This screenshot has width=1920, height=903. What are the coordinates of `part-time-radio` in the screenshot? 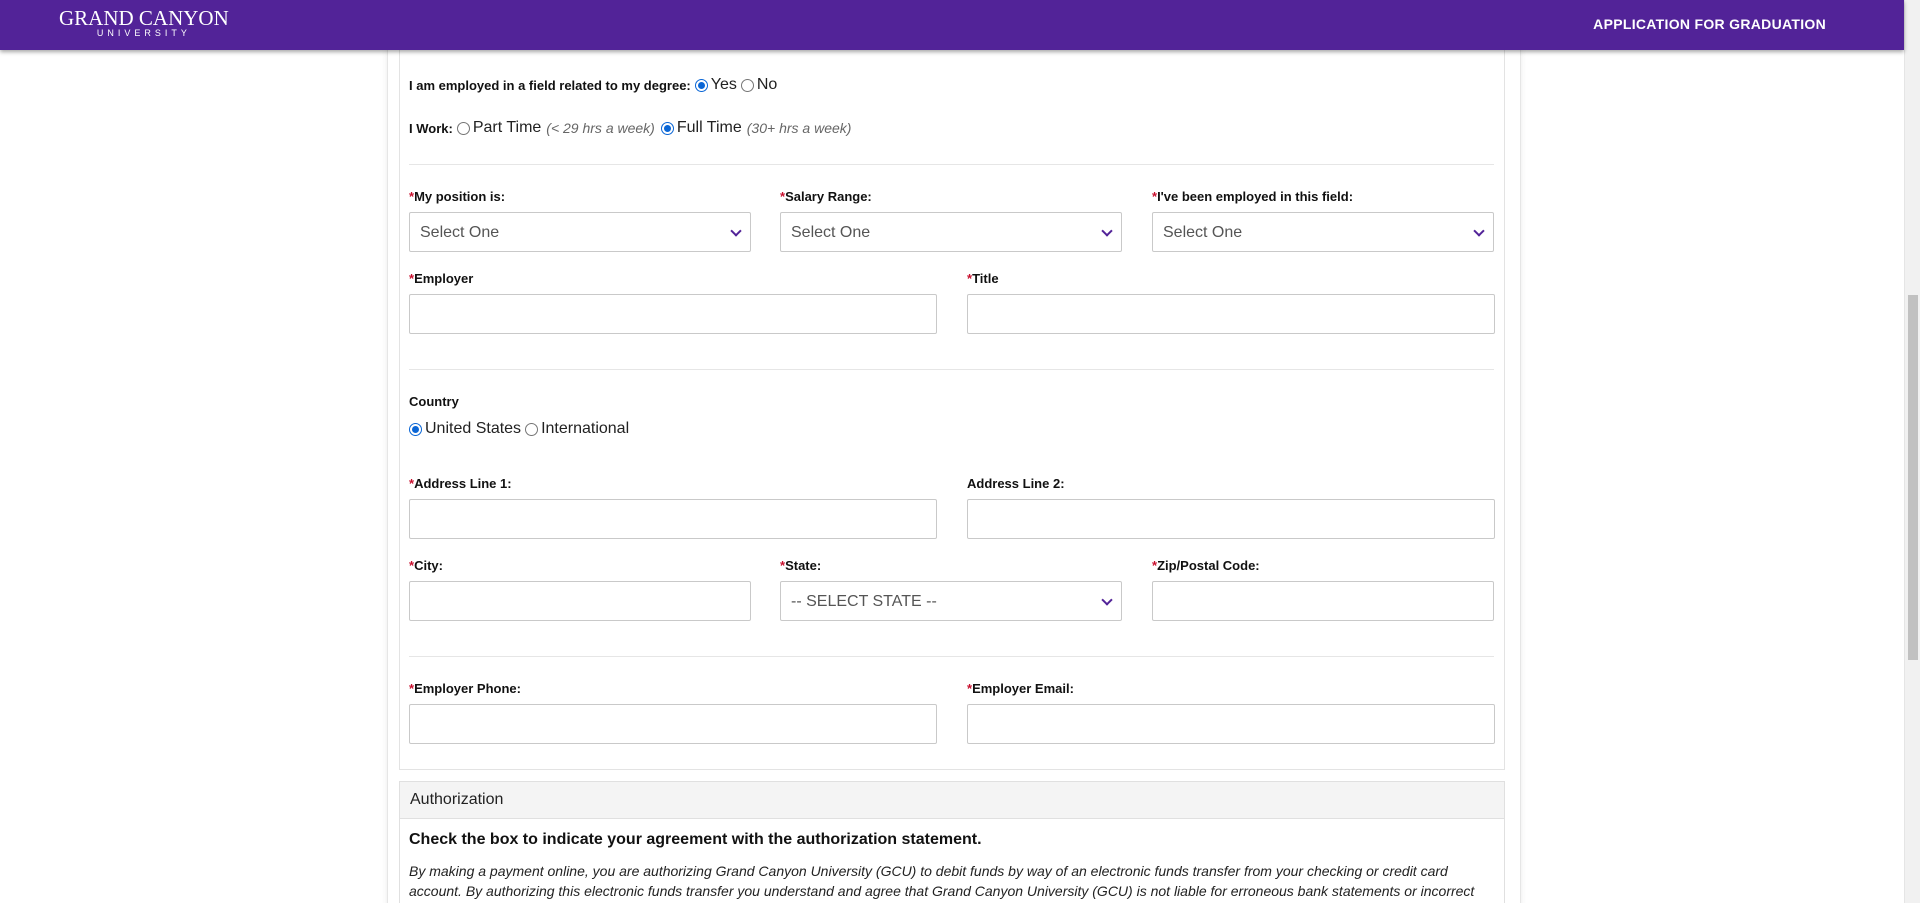 It's located at (463, 128).